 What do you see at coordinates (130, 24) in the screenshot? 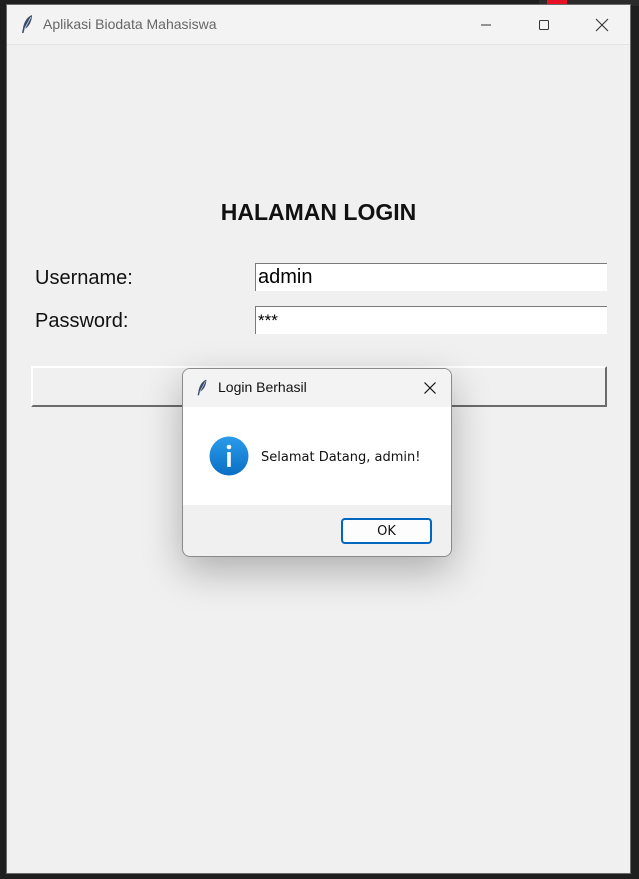
I see `window-title: Aplikasi Biodata Mahasiswa` at bounding box center [130, 24].